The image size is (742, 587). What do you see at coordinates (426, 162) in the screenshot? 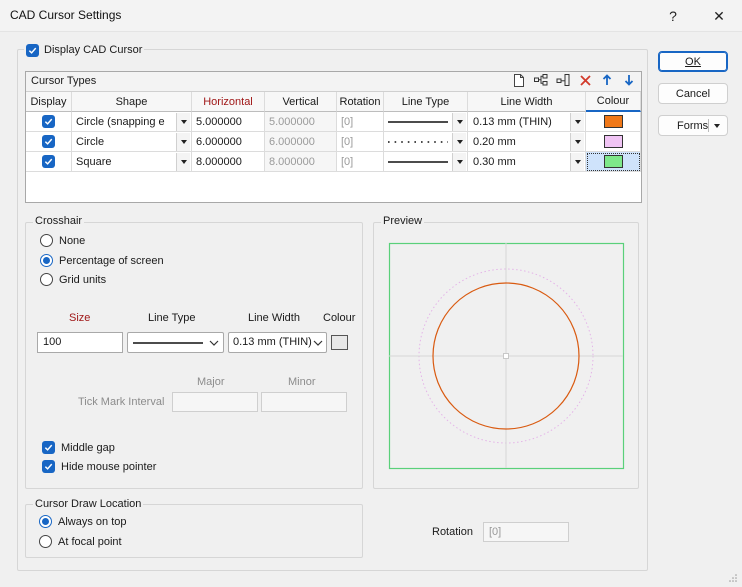
I see `row-3-line-type` at bounding box center [426, 162].